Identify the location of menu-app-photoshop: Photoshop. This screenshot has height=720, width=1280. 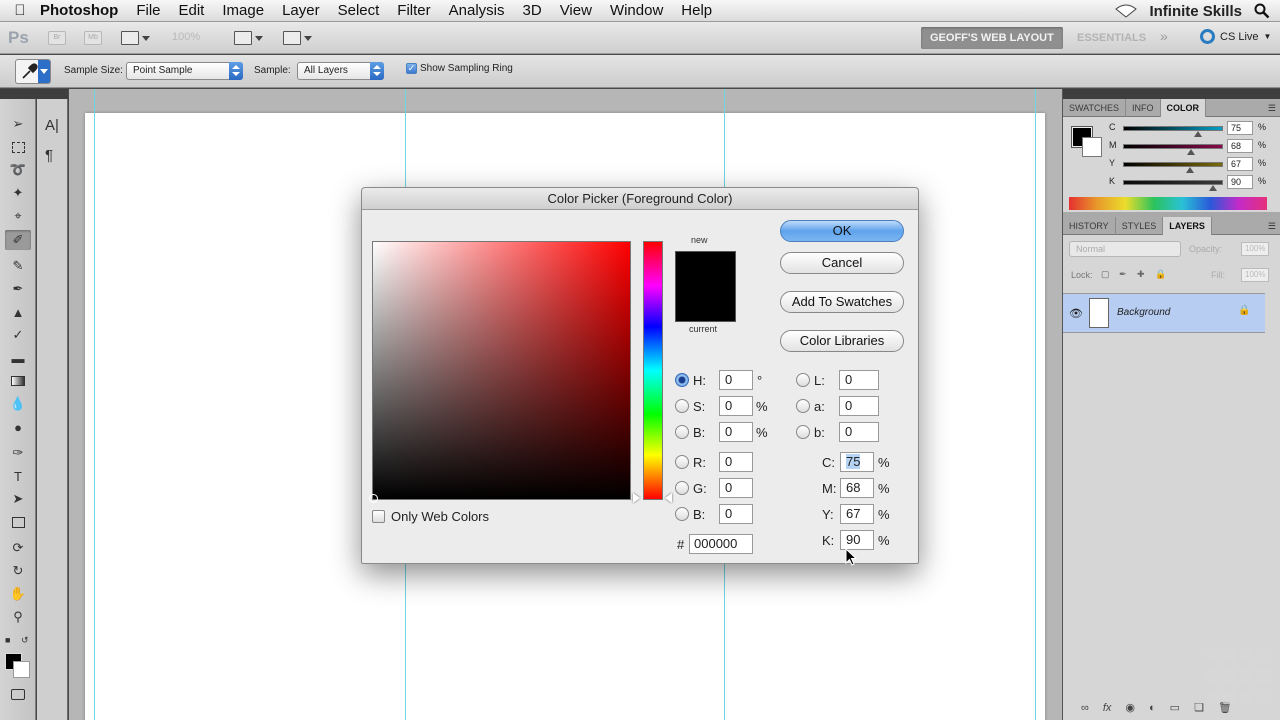
(83, 11).